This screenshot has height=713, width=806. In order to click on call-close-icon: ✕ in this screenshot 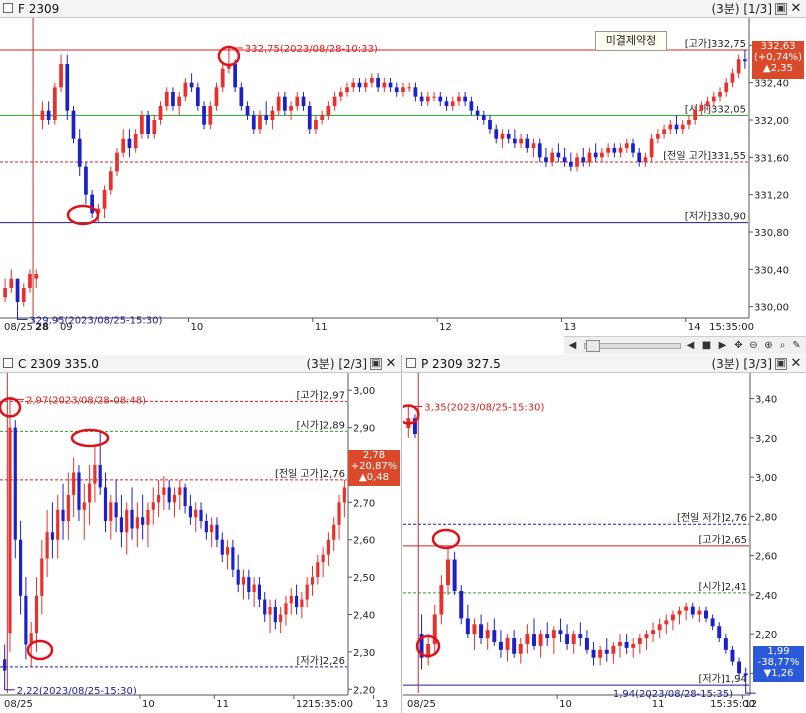, I will do `click(391, 363)`.